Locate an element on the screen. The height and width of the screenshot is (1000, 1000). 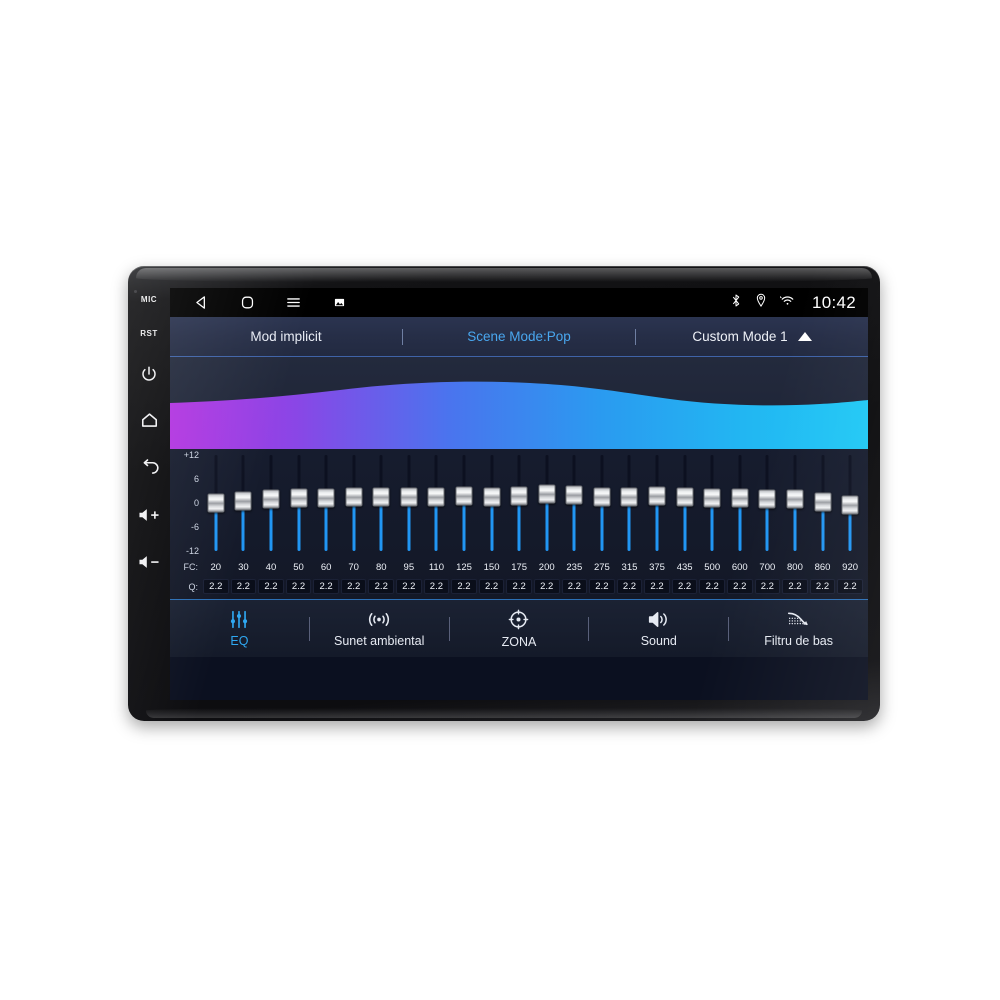
fc-value: 920 is located at coordinates (850, 567).